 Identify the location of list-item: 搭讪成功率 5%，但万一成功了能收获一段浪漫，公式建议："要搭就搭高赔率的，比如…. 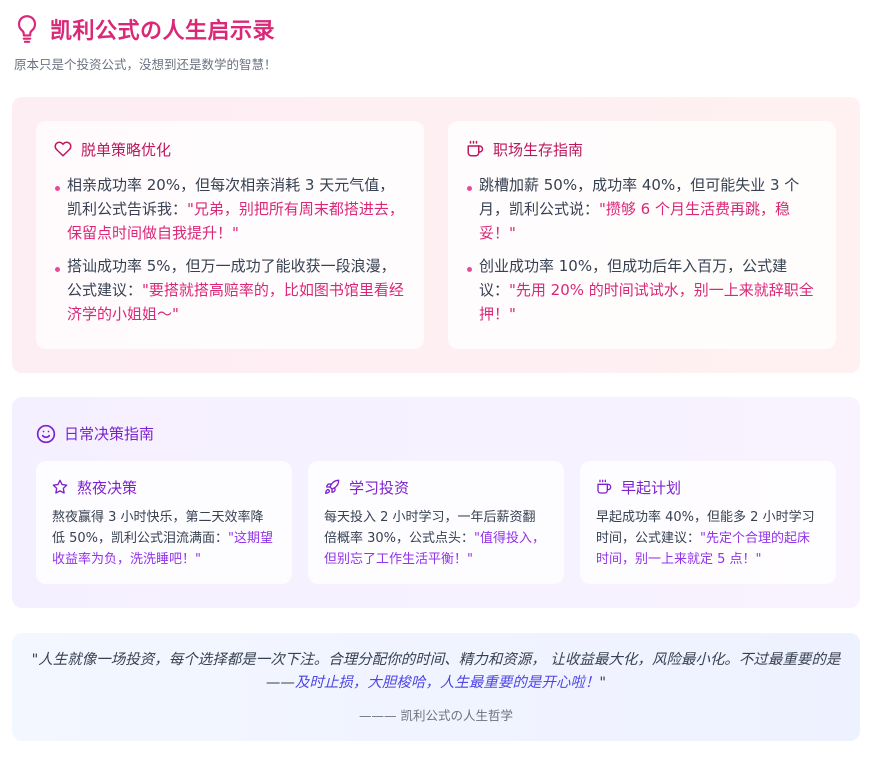
(230, 290).